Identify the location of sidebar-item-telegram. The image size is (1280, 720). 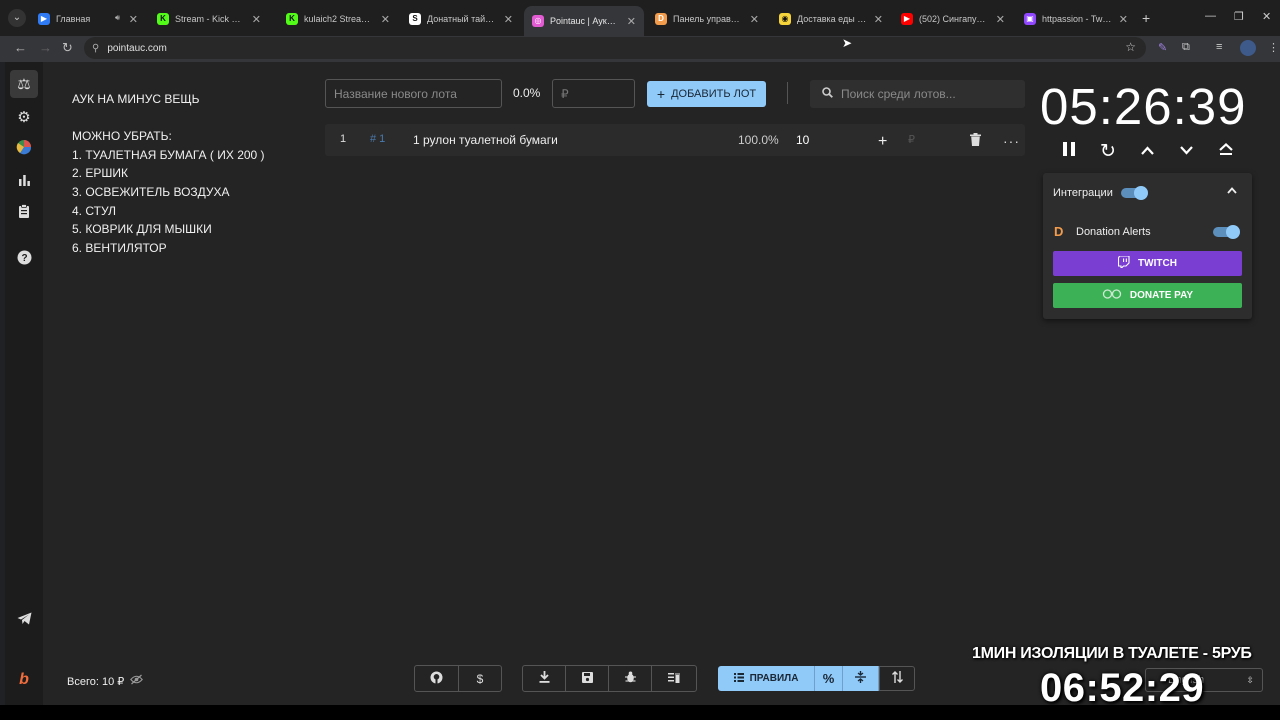
(24, 620).